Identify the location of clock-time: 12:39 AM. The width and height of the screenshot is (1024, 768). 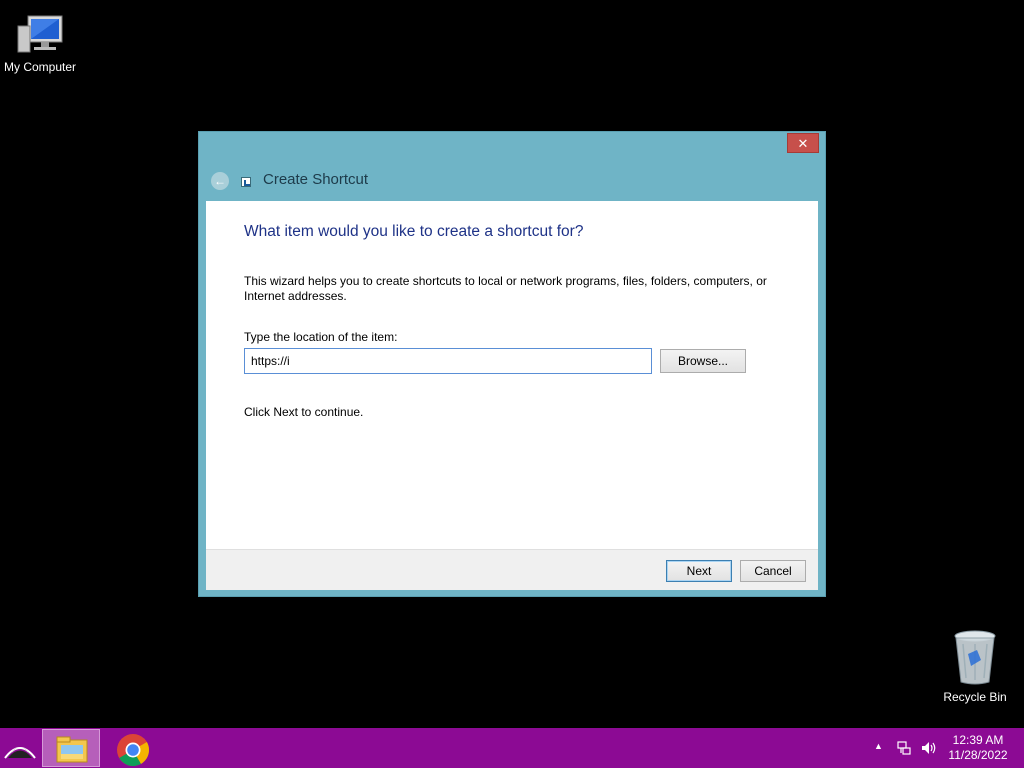
(978, 740).